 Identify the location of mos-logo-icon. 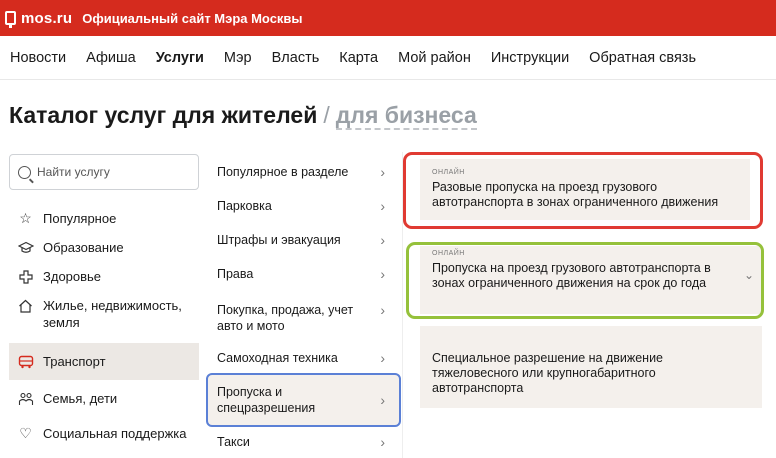
(10, 19).